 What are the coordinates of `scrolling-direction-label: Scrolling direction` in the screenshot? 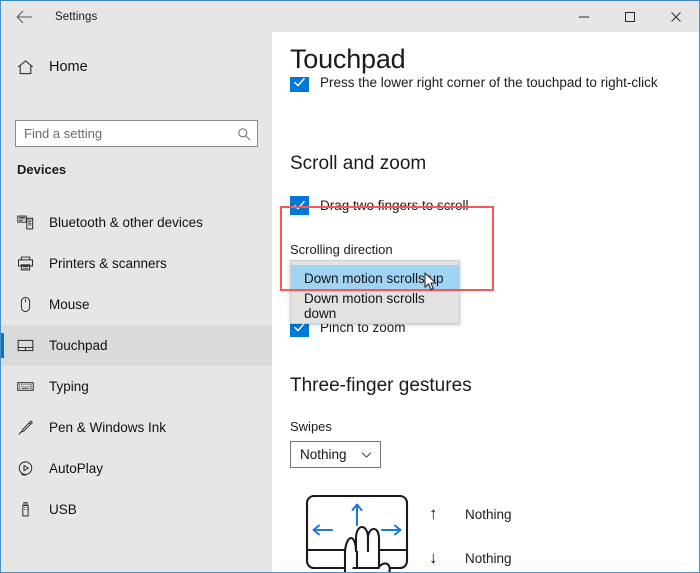 It's located at (341, 249).